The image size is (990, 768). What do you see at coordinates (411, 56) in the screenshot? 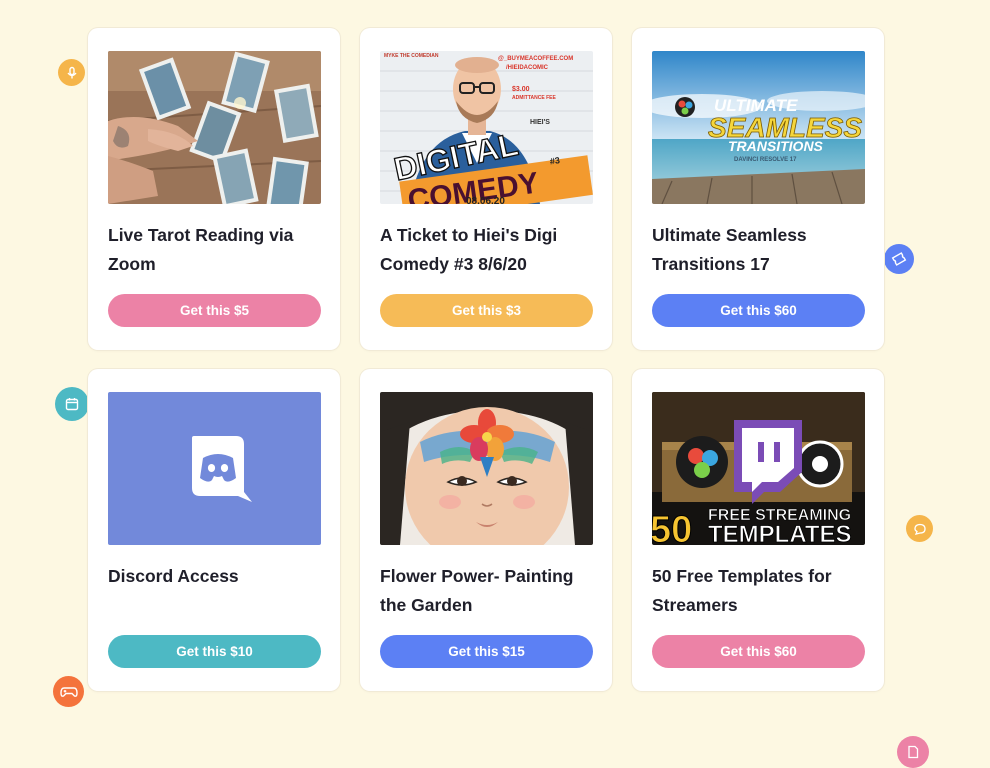
I see `comedy-top-line: MYKE THE COMEDIAN` at bounding box center [411, 56].